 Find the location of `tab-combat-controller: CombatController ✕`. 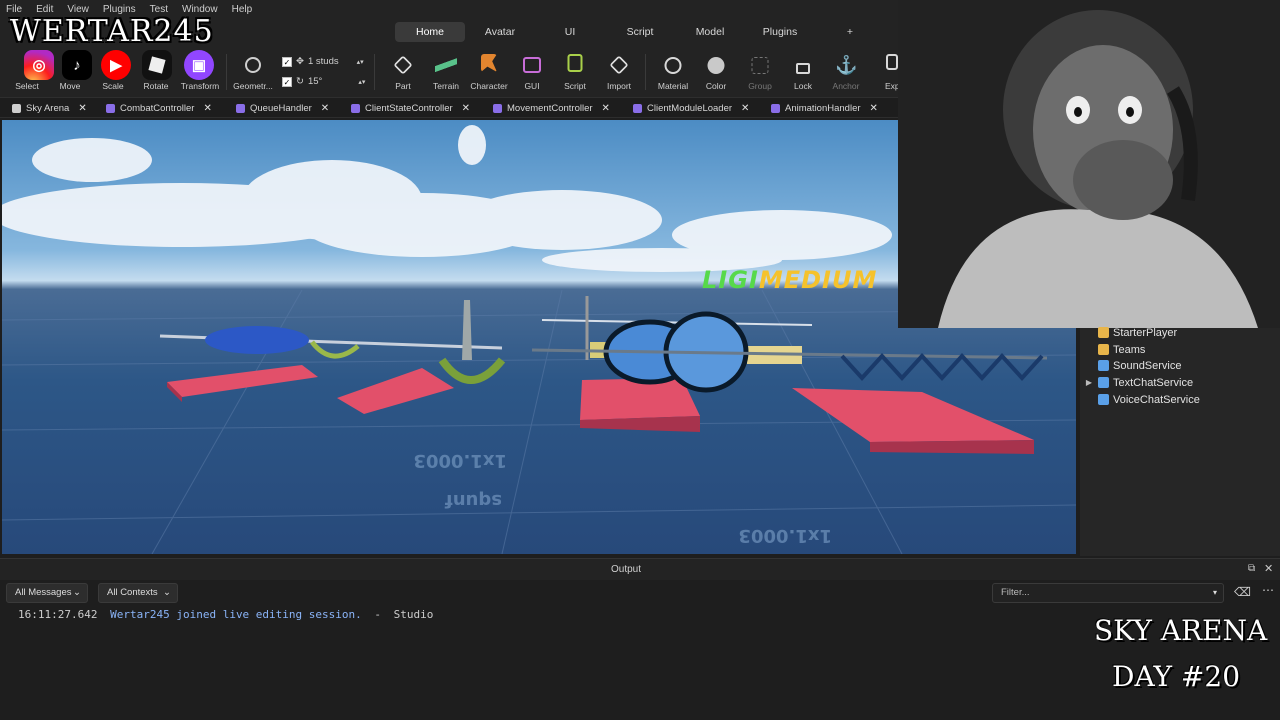

tab-combat-controller: CombatController ✕ is located at coordinates (159, 108).